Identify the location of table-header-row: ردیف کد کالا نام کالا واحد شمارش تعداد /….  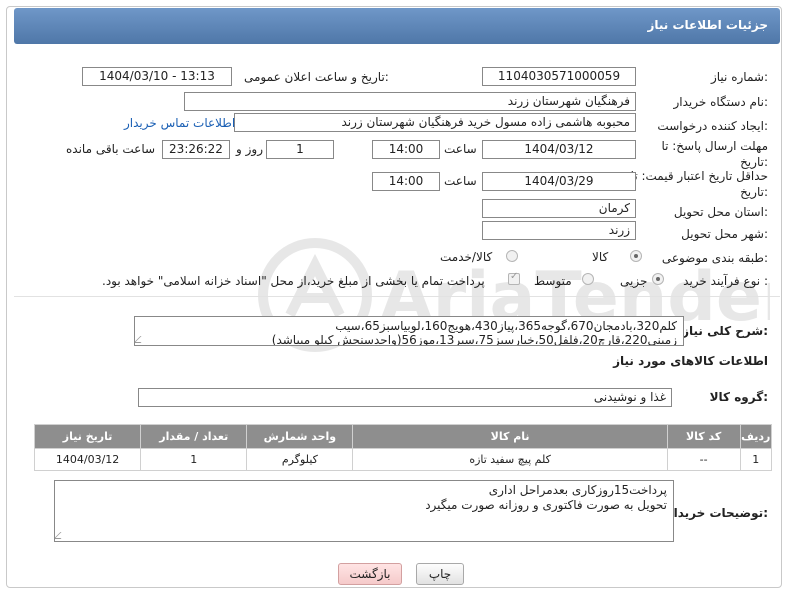
(403, 436).